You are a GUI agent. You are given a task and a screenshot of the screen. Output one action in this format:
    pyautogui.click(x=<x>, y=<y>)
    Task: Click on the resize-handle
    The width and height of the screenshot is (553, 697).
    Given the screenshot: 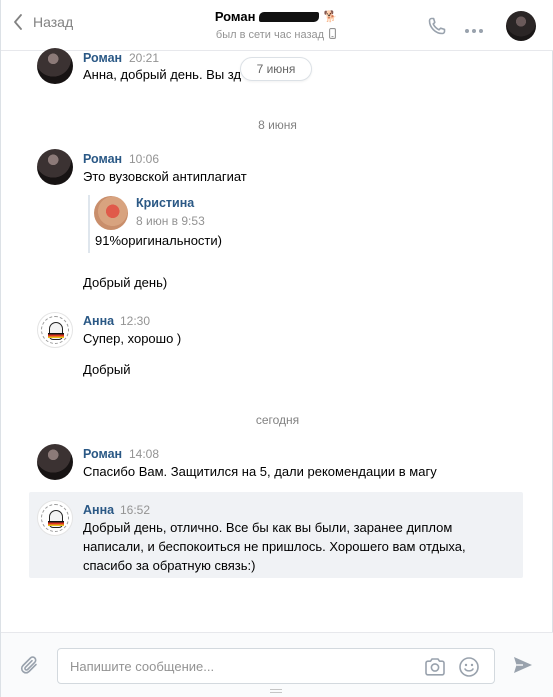 What is the action you would take?
    pyautogui.click(x=276, y=691)
    